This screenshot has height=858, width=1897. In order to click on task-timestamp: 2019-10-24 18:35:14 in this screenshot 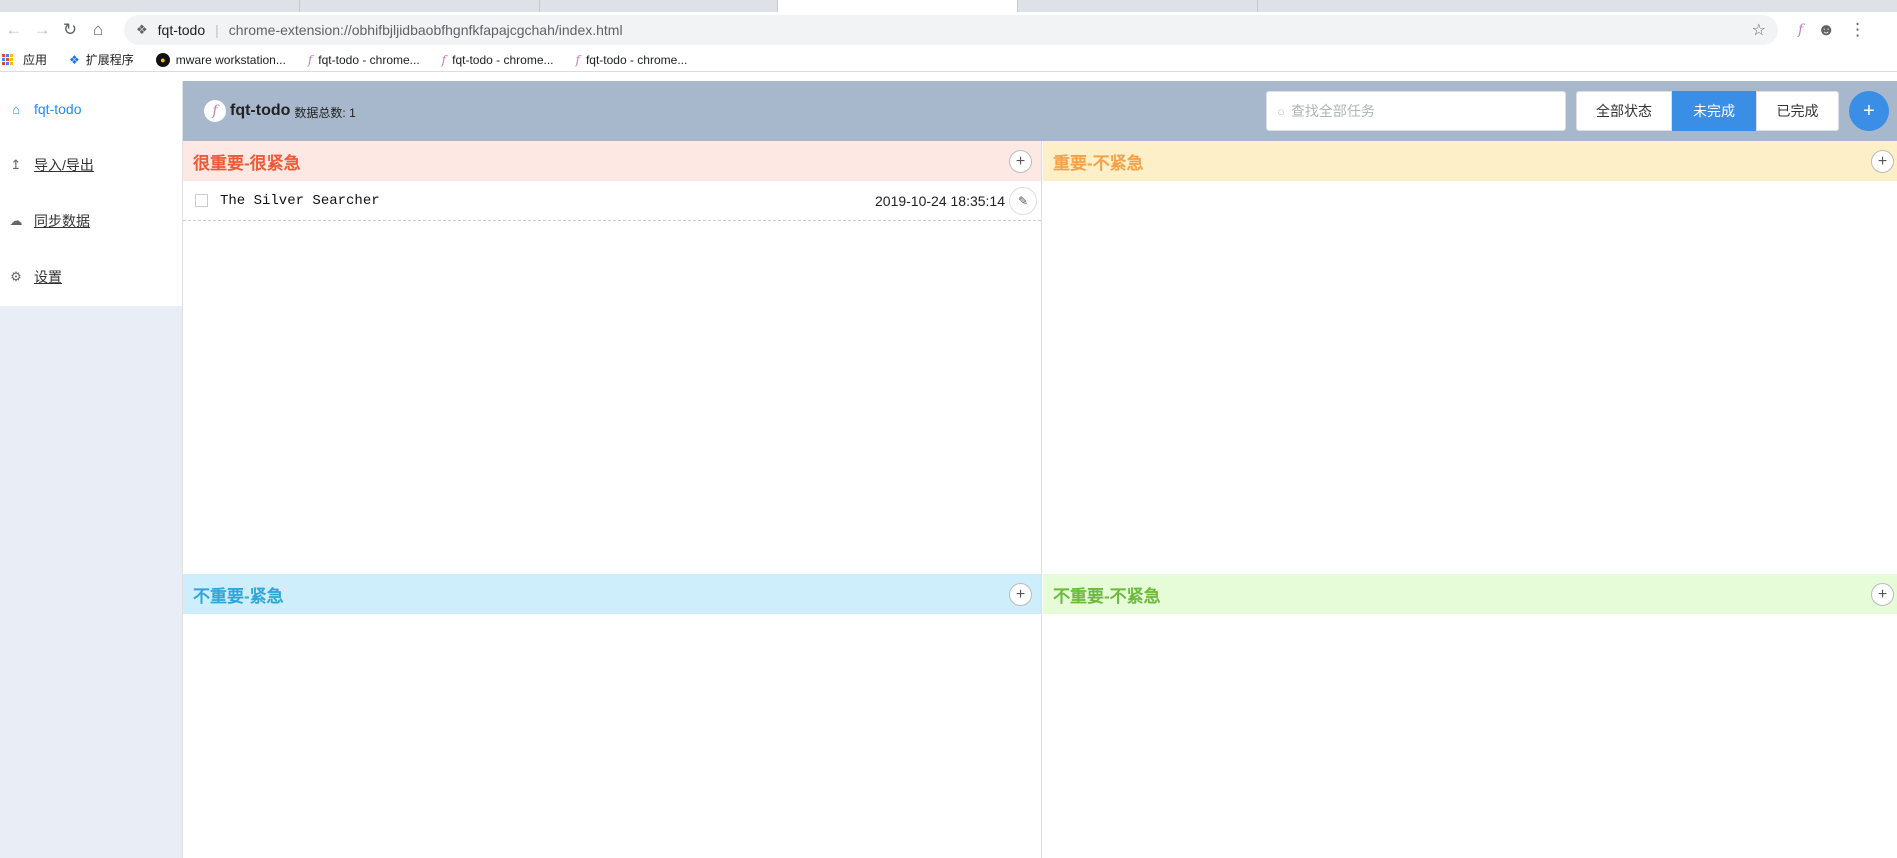, I will do `click(940, 200)`.